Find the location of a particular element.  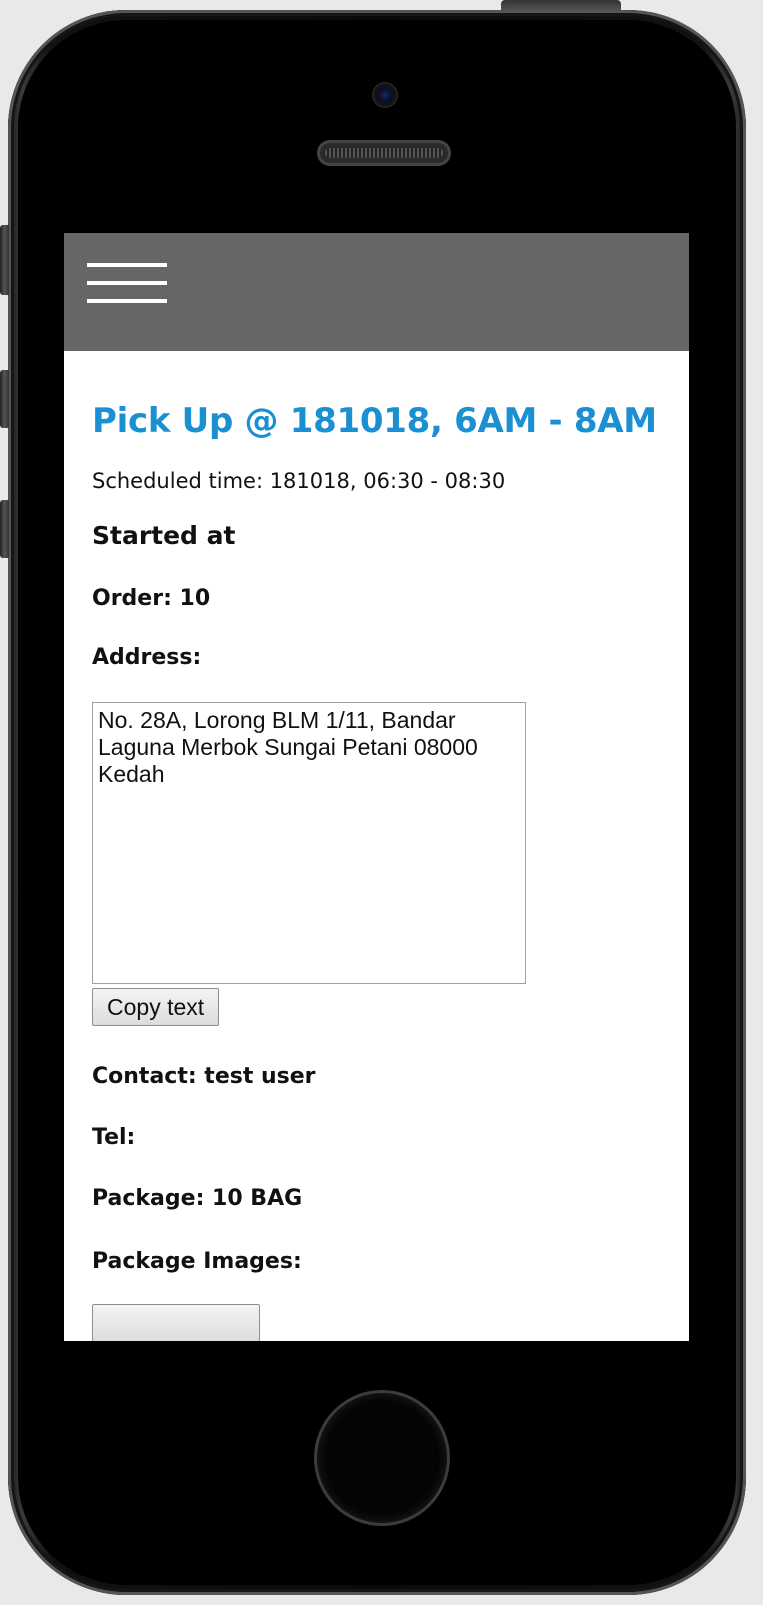

contact-name: Contact: test user is located at coordinates (204, 1076).